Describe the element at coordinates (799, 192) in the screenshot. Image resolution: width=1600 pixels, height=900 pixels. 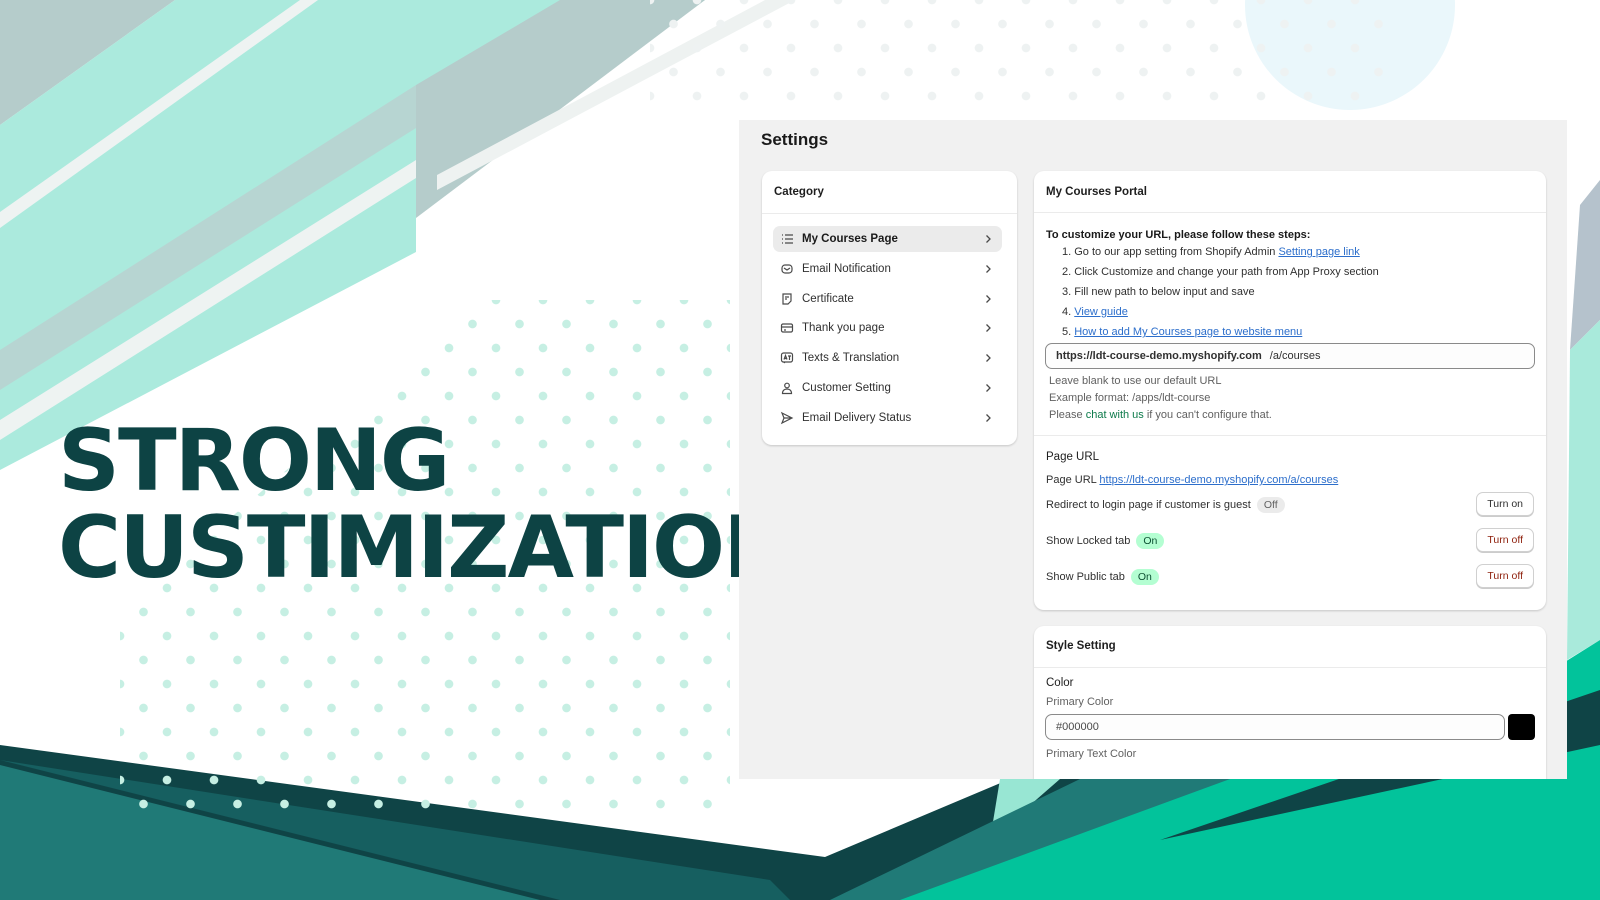
I see `category-title: Category` at that location.